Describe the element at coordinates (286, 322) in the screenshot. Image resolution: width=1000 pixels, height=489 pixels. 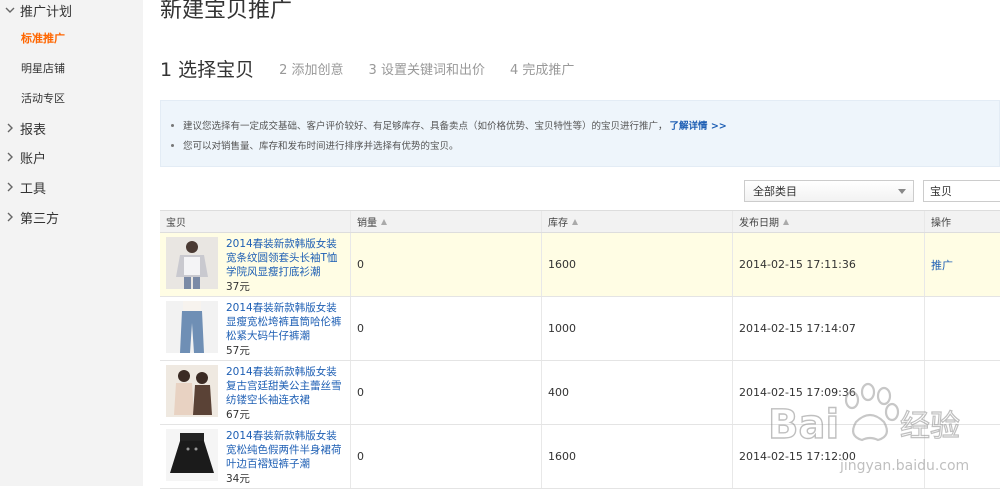
I see `product-name-link: 2014春装新款韩版女装显瘦宽松垮裤直筒哈伦裤松紧大码牛仔裤潮` at that location.